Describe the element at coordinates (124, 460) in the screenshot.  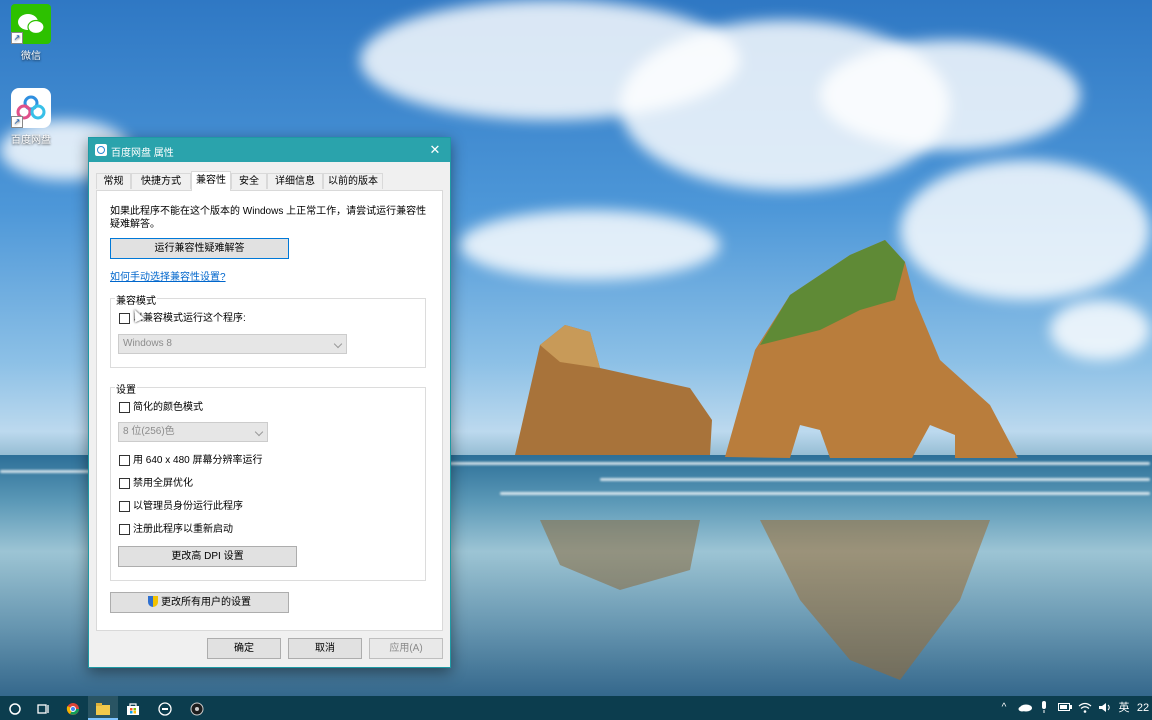
I see `res-640-checkbox` at that location.